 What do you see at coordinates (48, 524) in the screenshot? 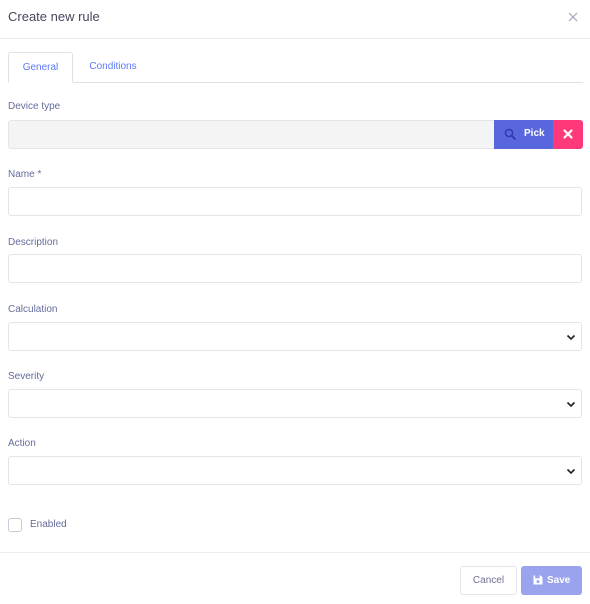
I see `enabled-label: Enabled` at bounding box center [48, 524].